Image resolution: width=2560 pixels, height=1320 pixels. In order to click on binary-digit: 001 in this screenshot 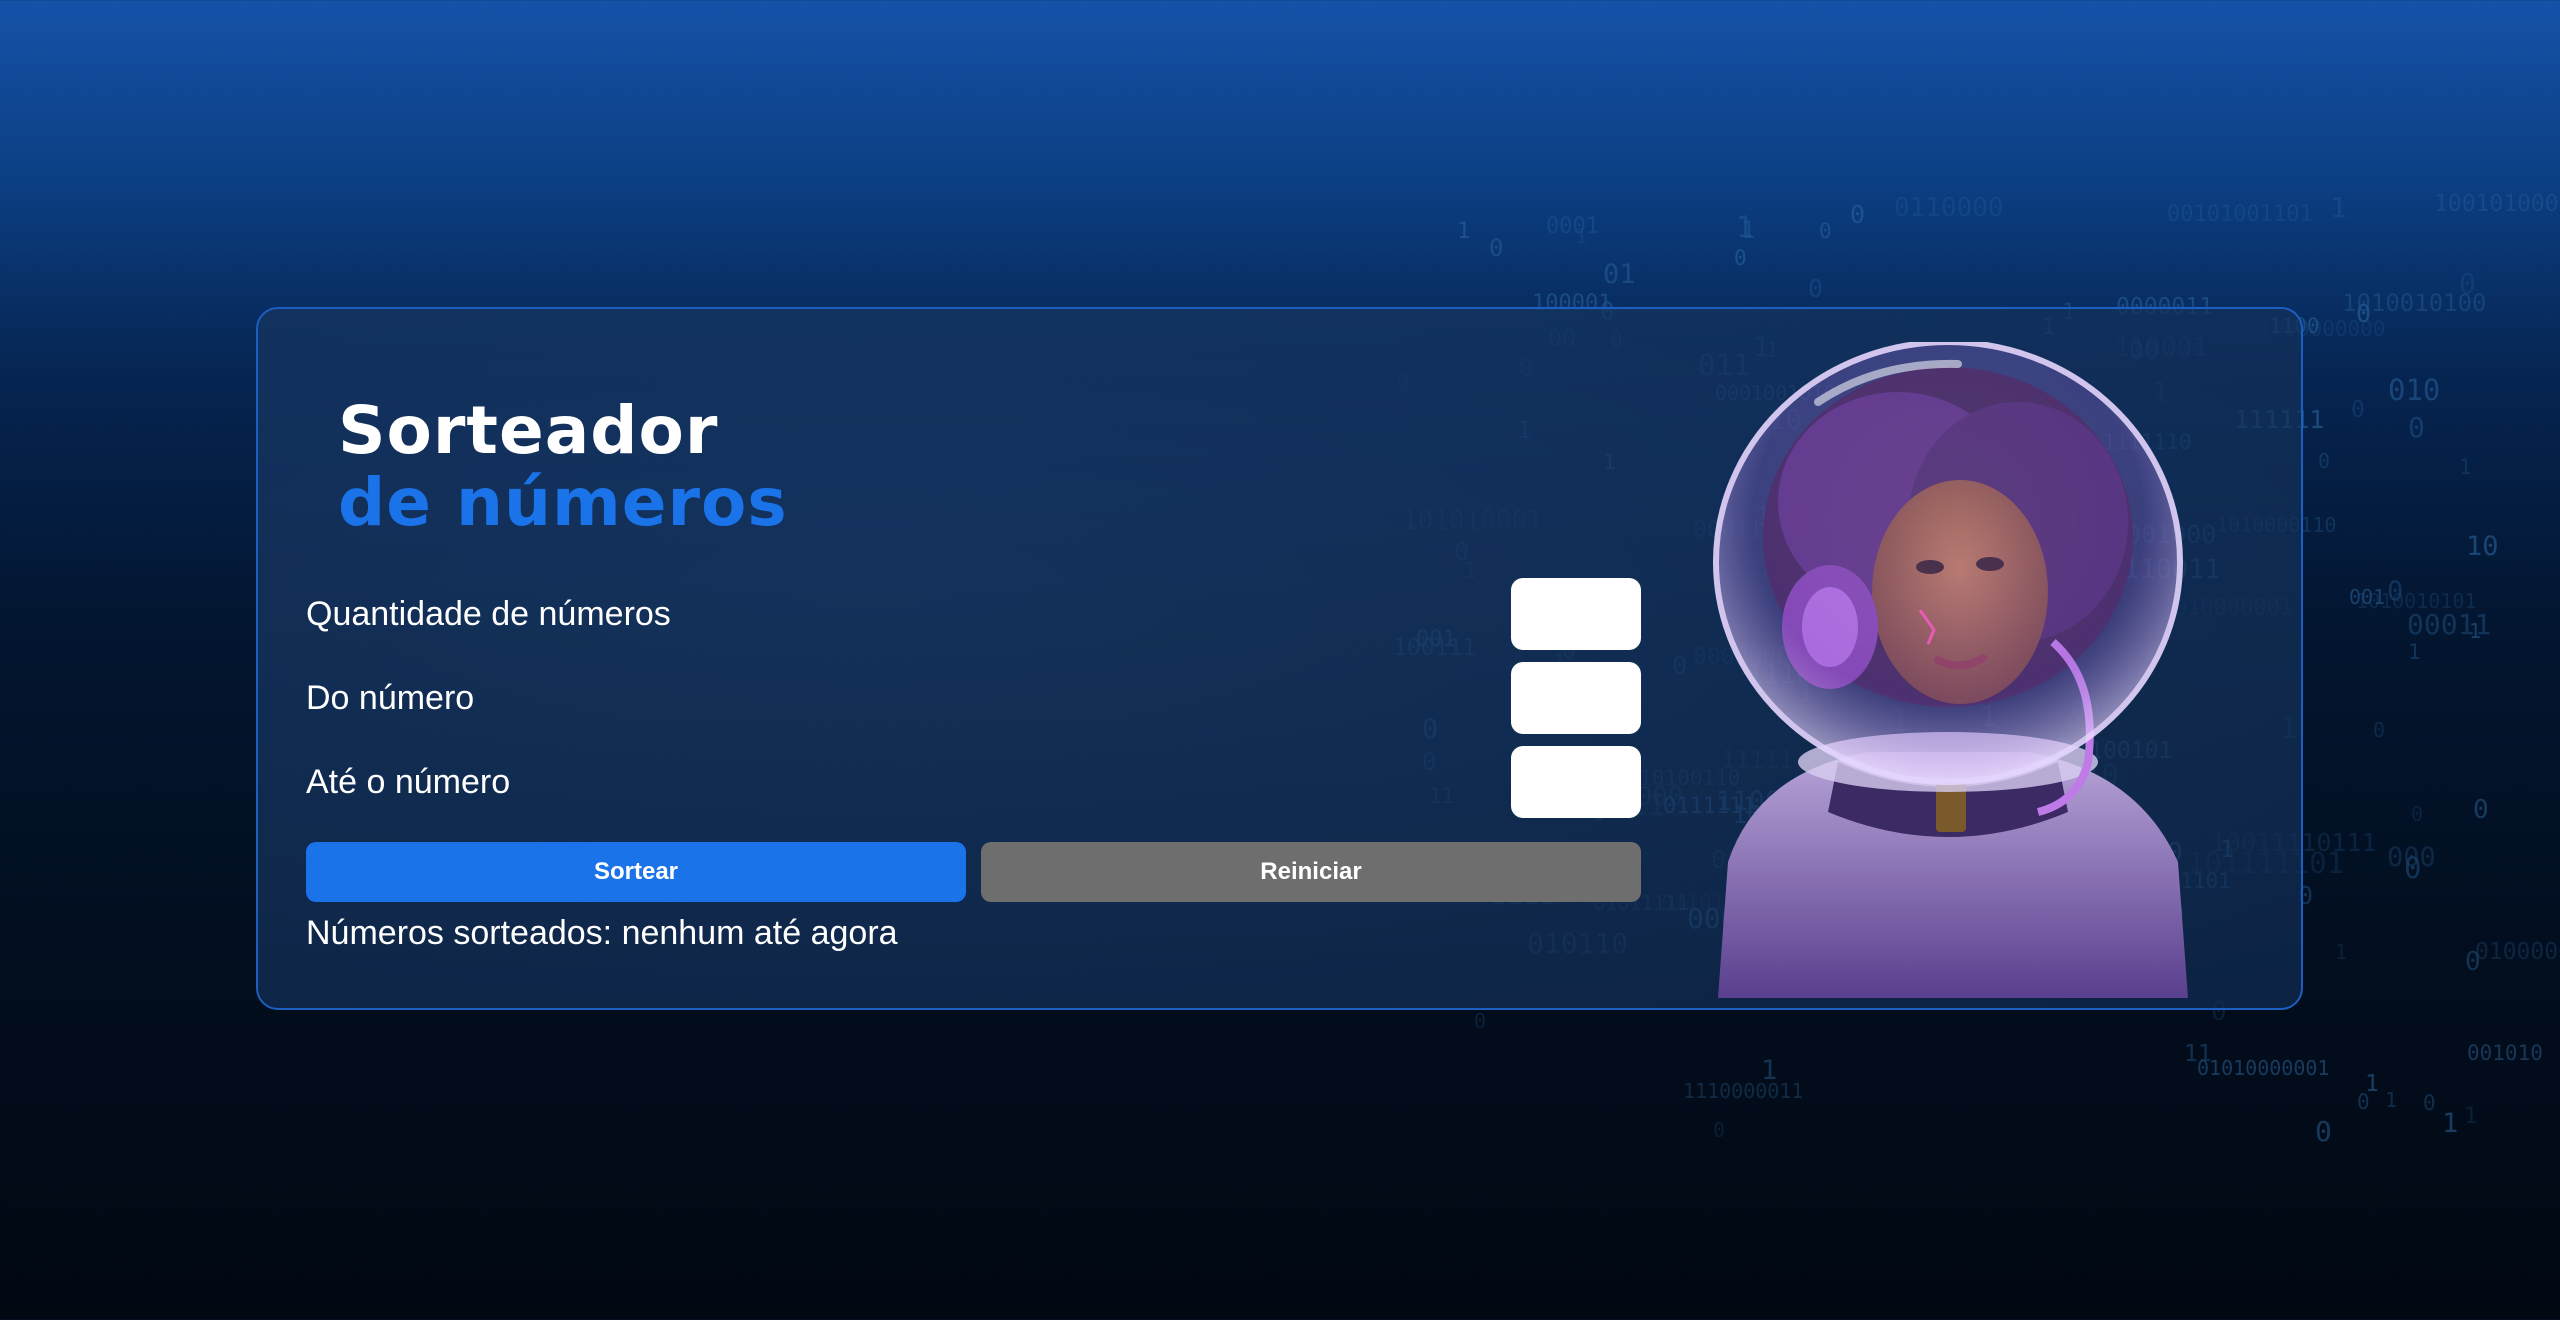, I will do `click(2367, 597)`.